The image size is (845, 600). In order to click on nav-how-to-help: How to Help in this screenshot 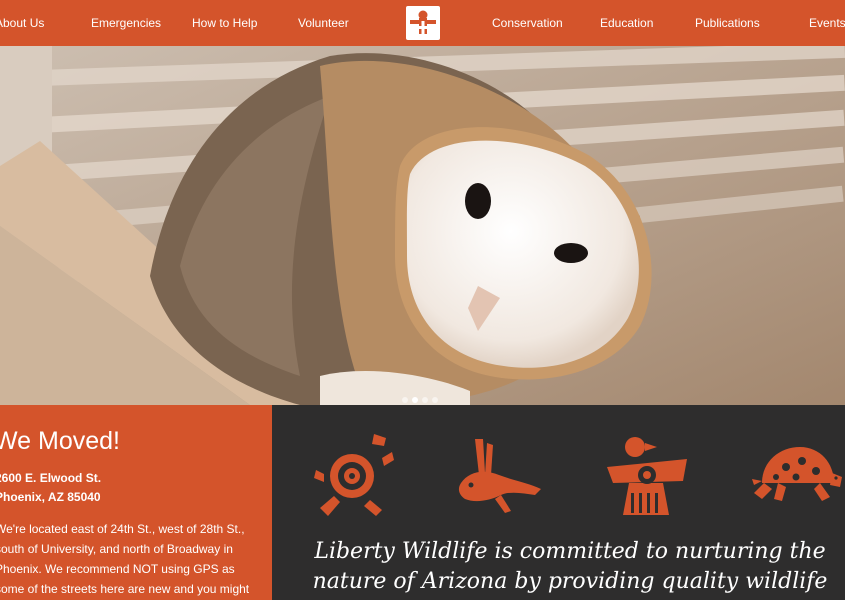, I will do `click(224, 23)`.